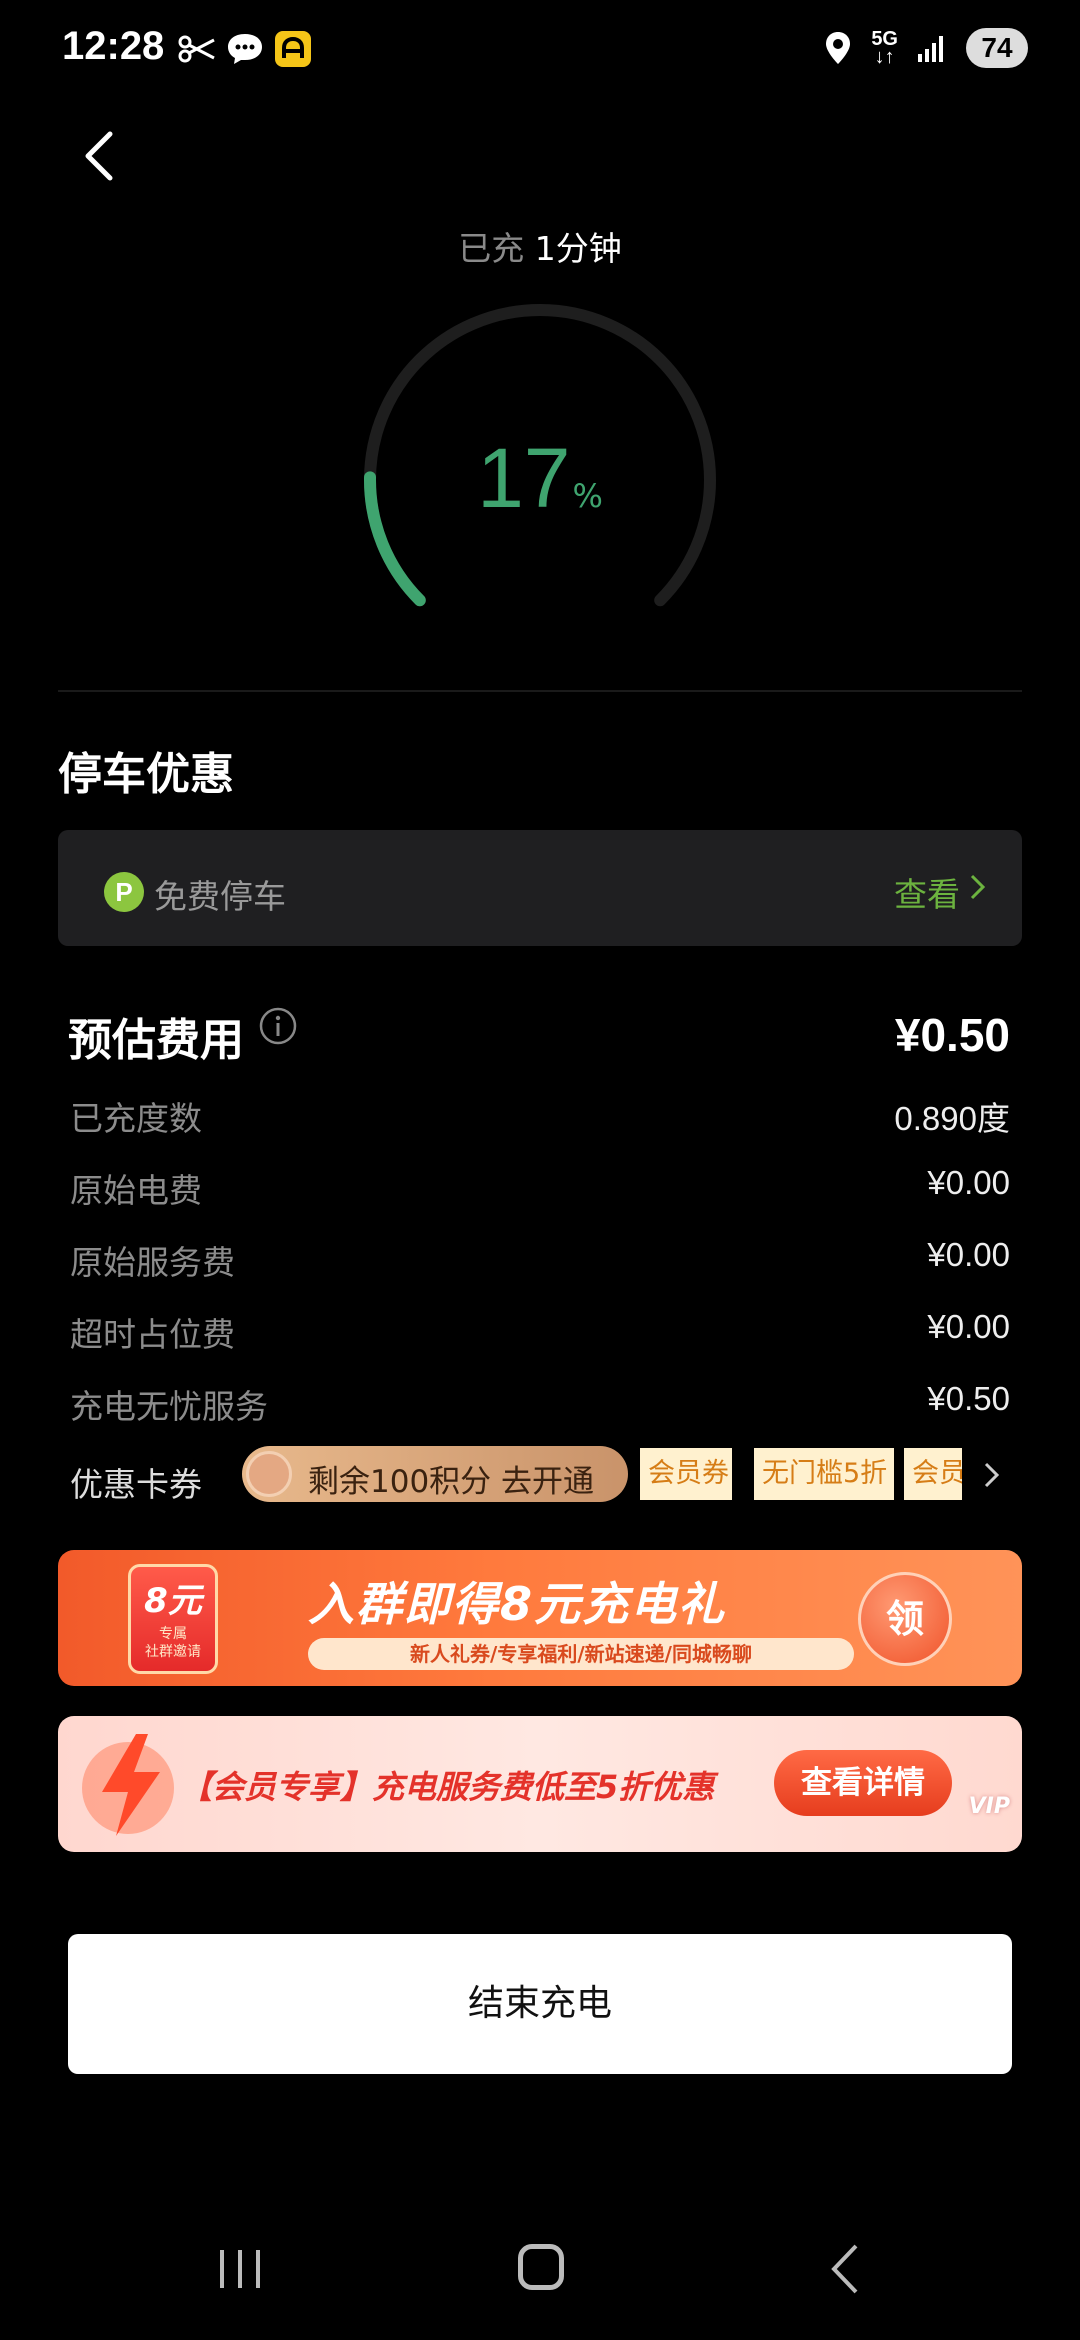 The height and width of the screenshot is (2340, 1080). Describe the element at coordinates (196, 49) in the screenshot. I see `scissors-icon` at that location.